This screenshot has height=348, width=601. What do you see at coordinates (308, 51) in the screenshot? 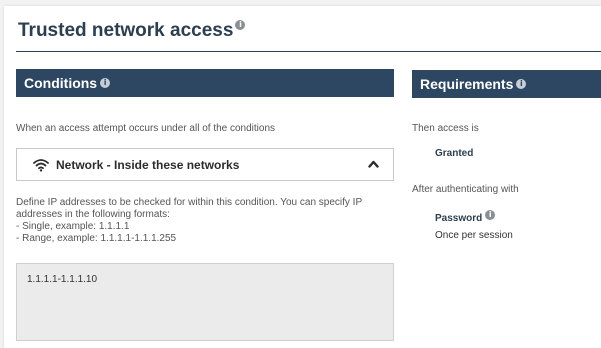
I see `title-divider` at bounding box center [308, 51].